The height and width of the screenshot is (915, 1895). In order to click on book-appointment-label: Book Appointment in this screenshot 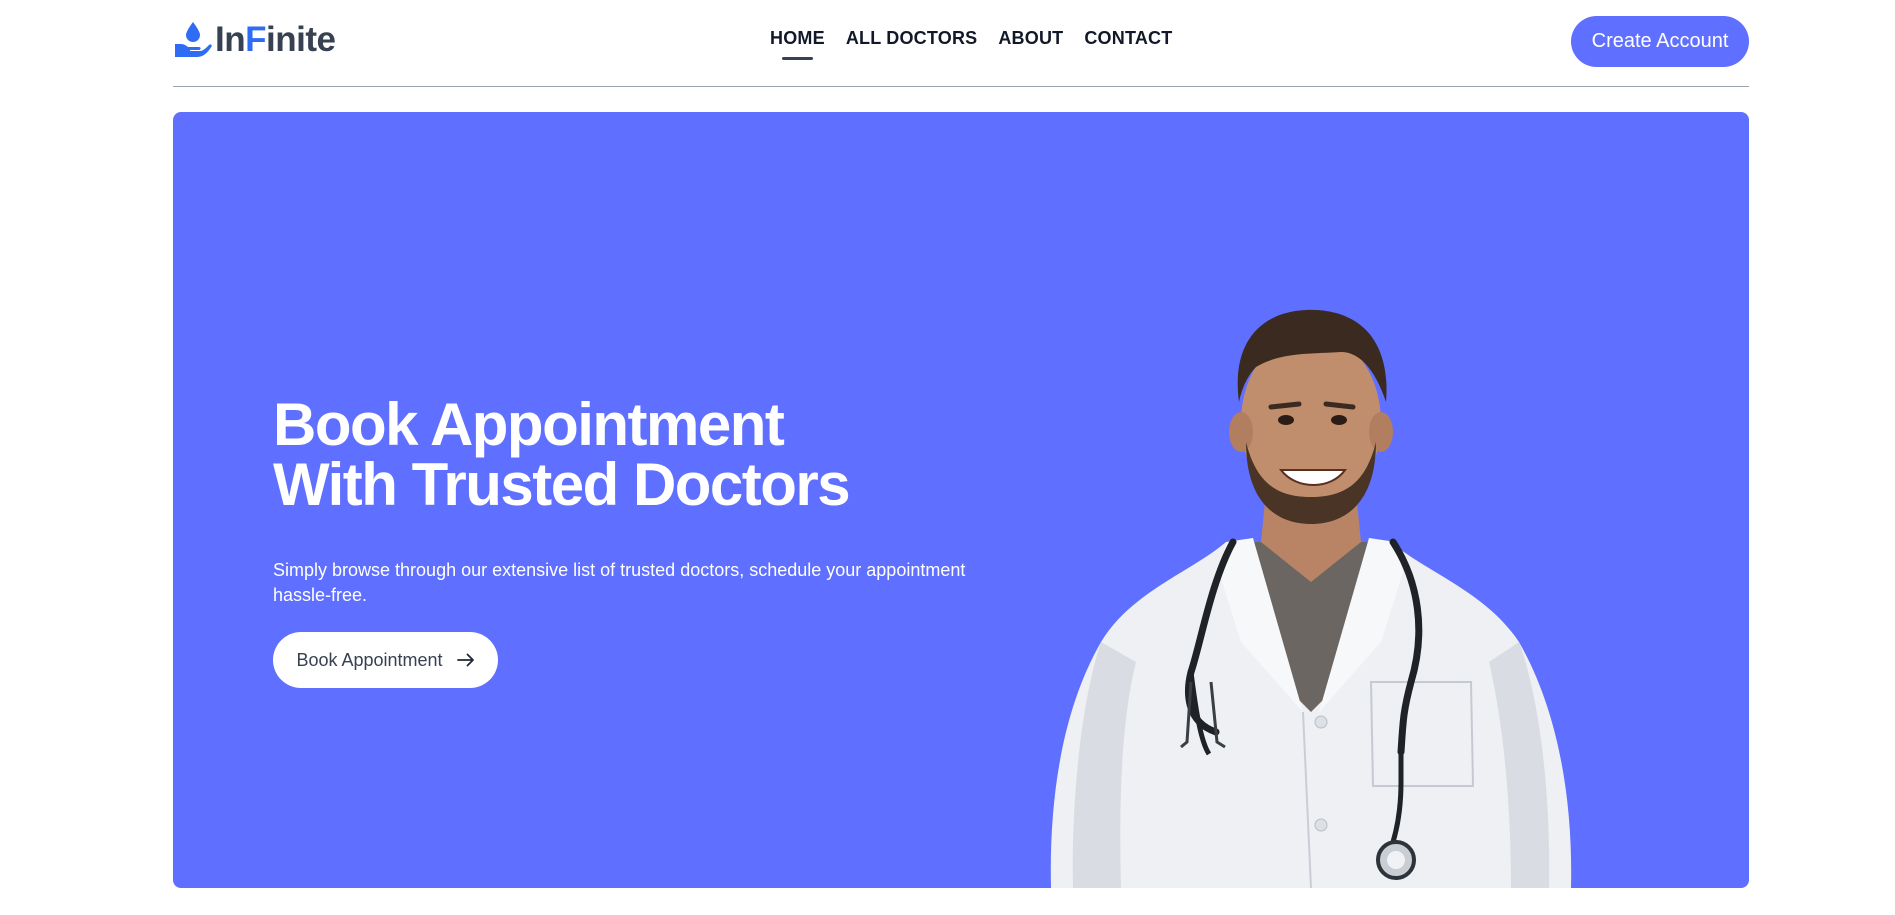, I will do `click(369, 659)`.